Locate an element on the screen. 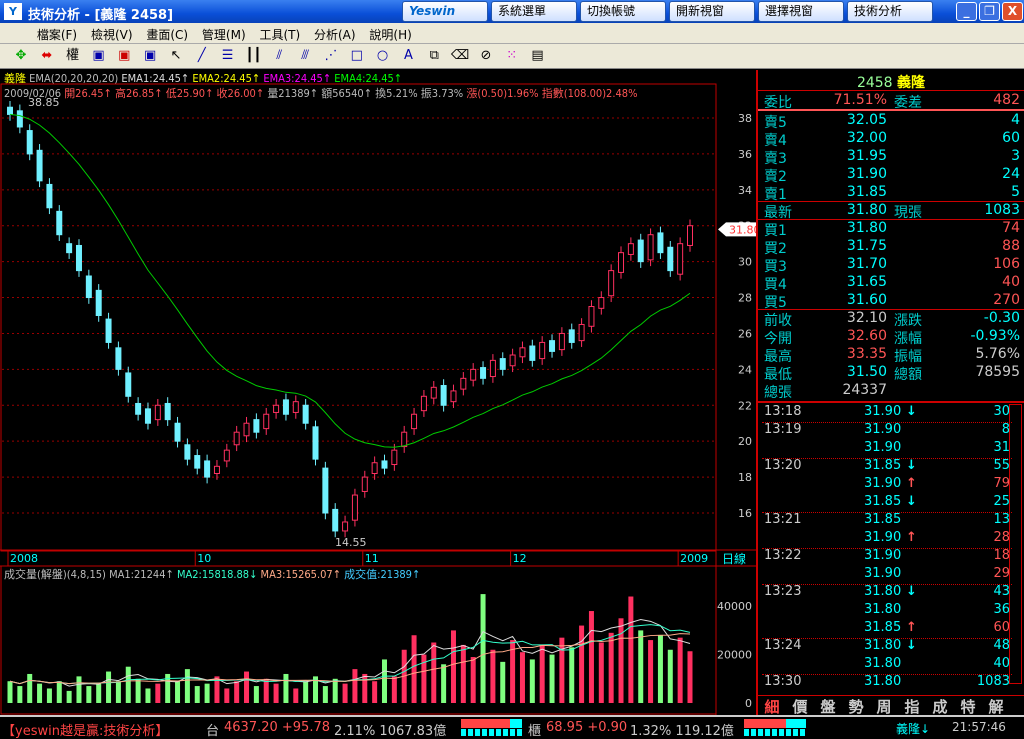 The height and width of the screenshot is (739, 1024). tab-5: 指 is located at coordinates (912, 706).